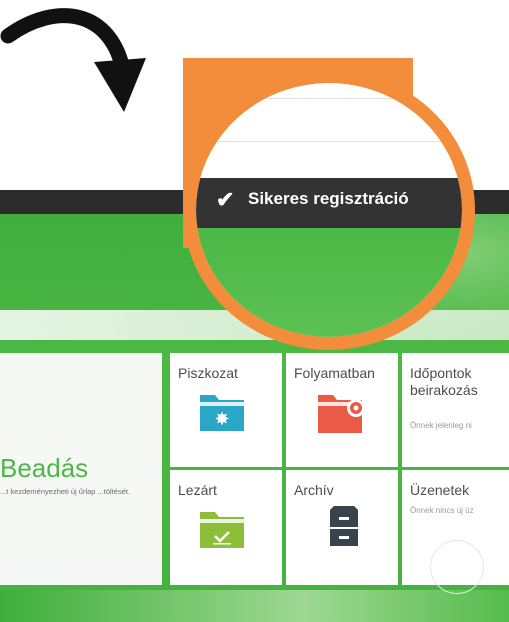 The height and width of the screenshot is (622, 509). Describe the element at coordinates (457, 567) in the screenshot. I see `decorative-circle` at that location.